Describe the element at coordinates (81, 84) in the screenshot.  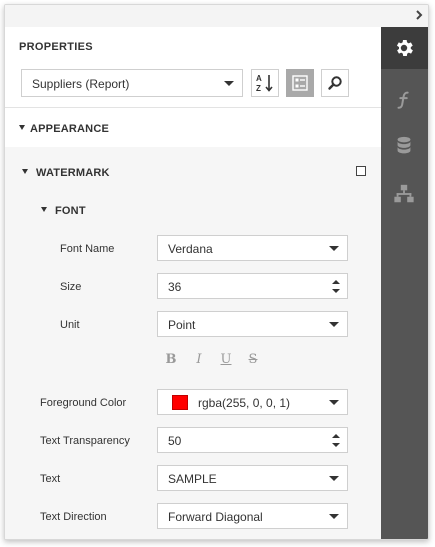
I see `report-selector-value: Suppliers (Report)` at that location.